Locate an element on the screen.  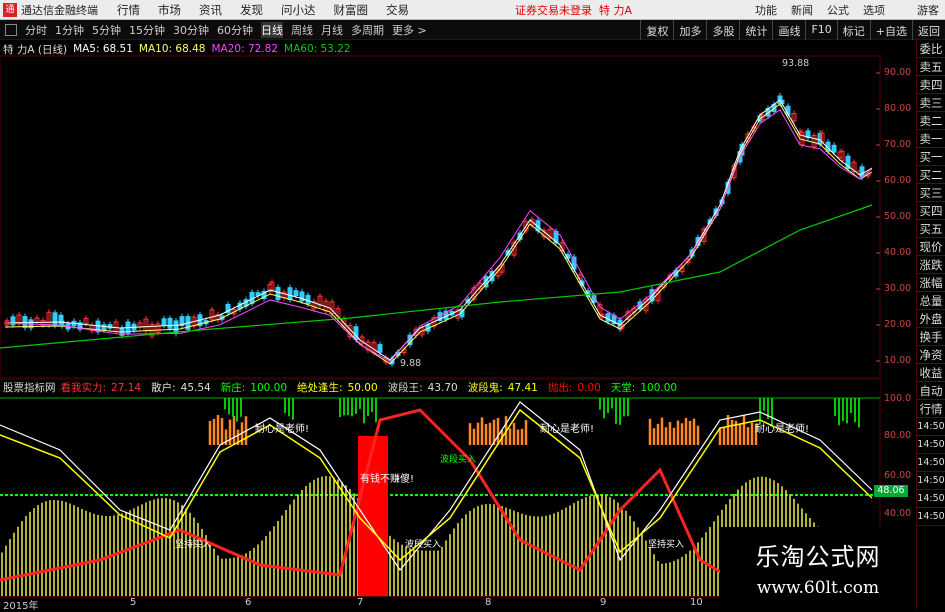
grid-icon is located at coordinates (11, 30).